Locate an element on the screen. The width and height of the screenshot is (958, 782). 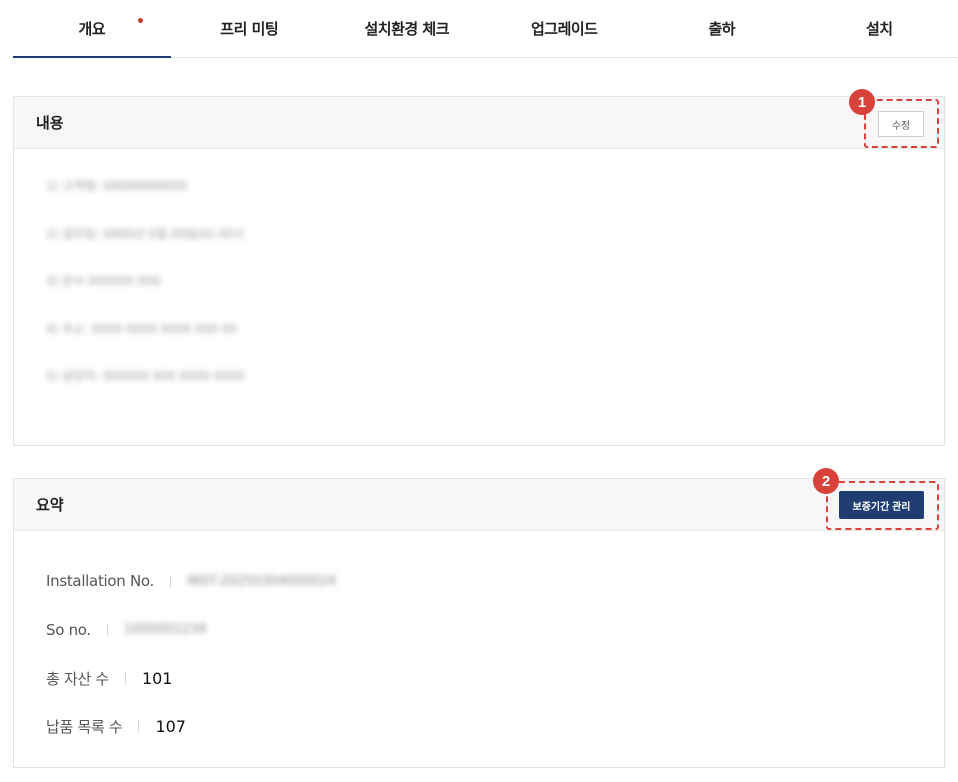
tab-overview: 개요 is located at coordinates (92, 29).